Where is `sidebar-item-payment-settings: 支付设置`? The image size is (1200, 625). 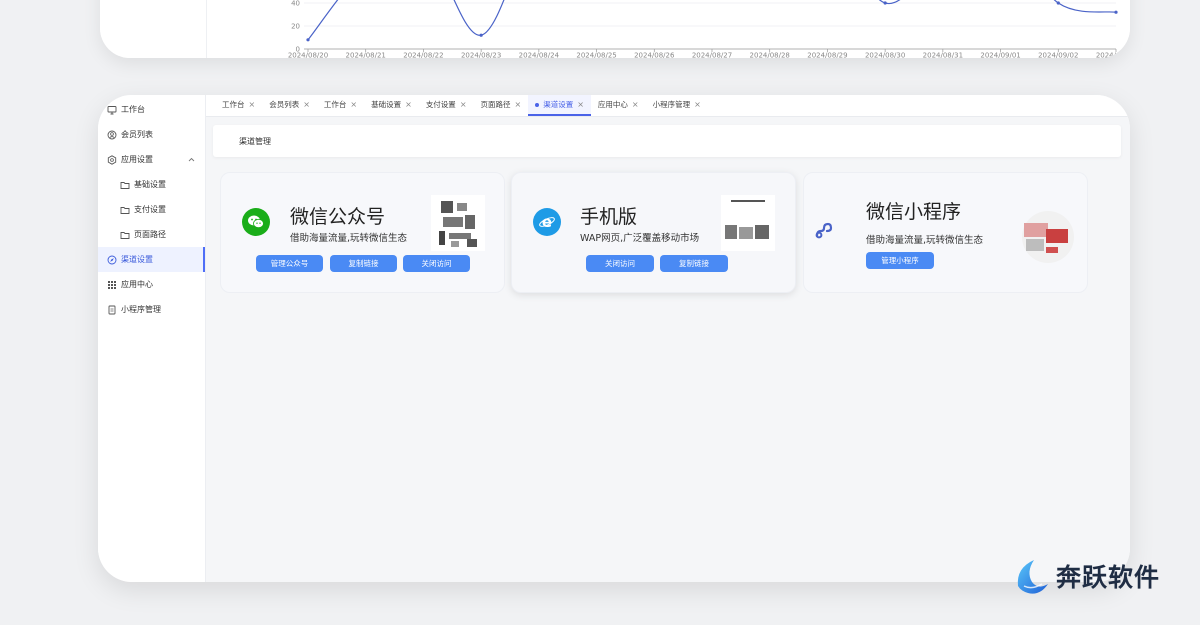 sidebar-item-payment-settings: 支付设置 is located at coordinates (151, 209).